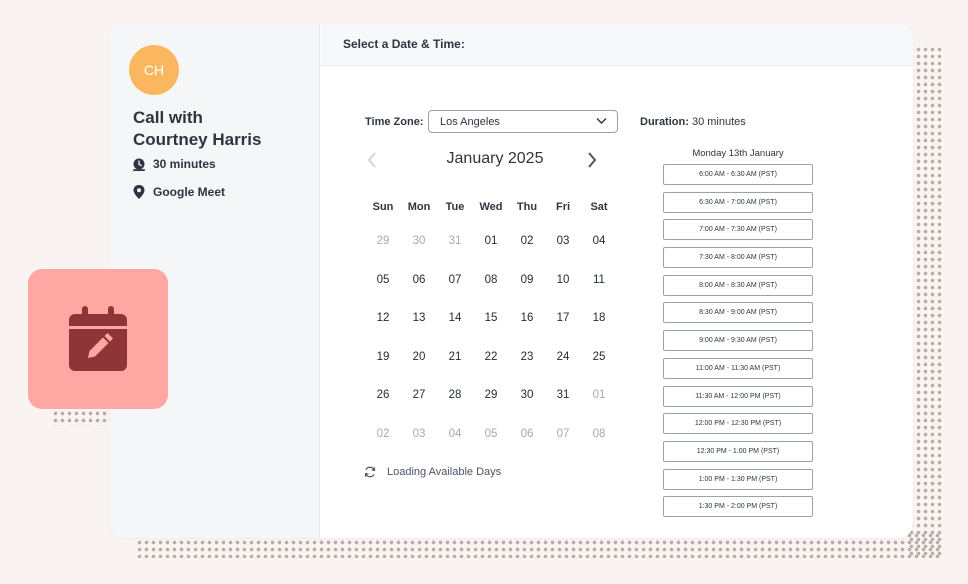 The height and width of the screenshot is (584, 968). What do you see at coordinates (491, 318) in the screenshot?
I see `calendar-day: 15` at bounding box center [491, 318].